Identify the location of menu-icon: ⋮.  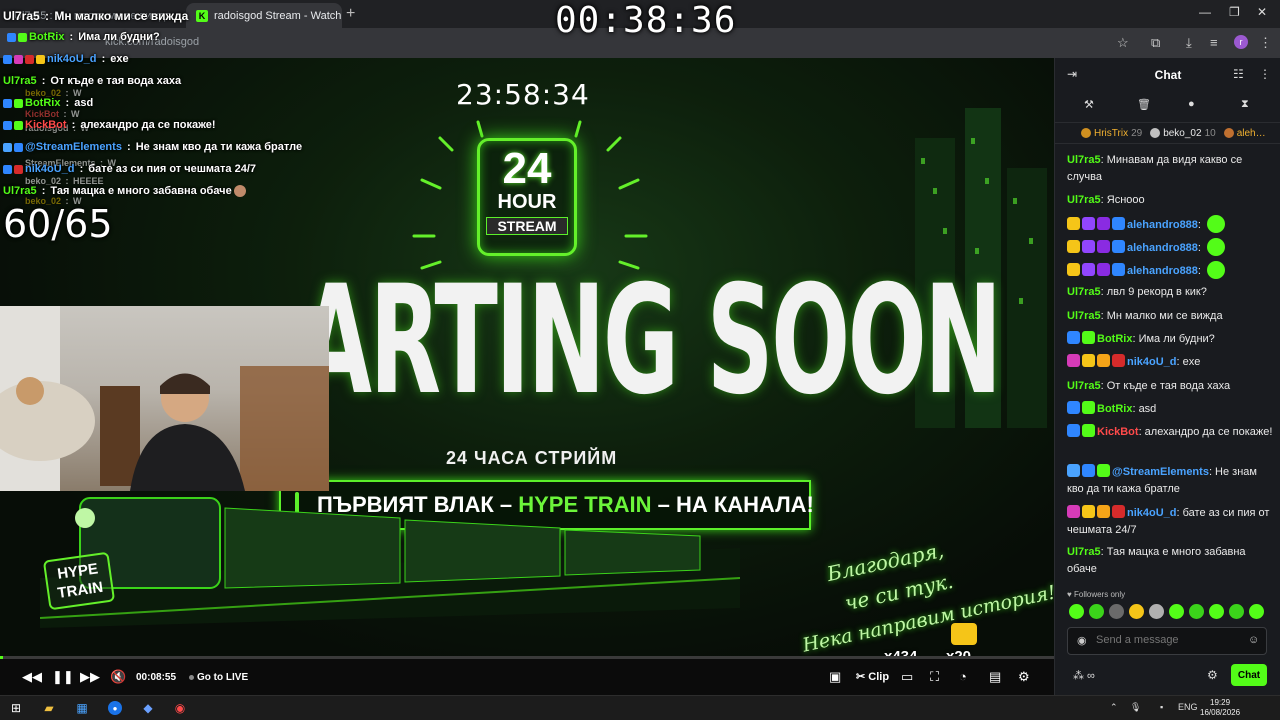
(1265, 43).